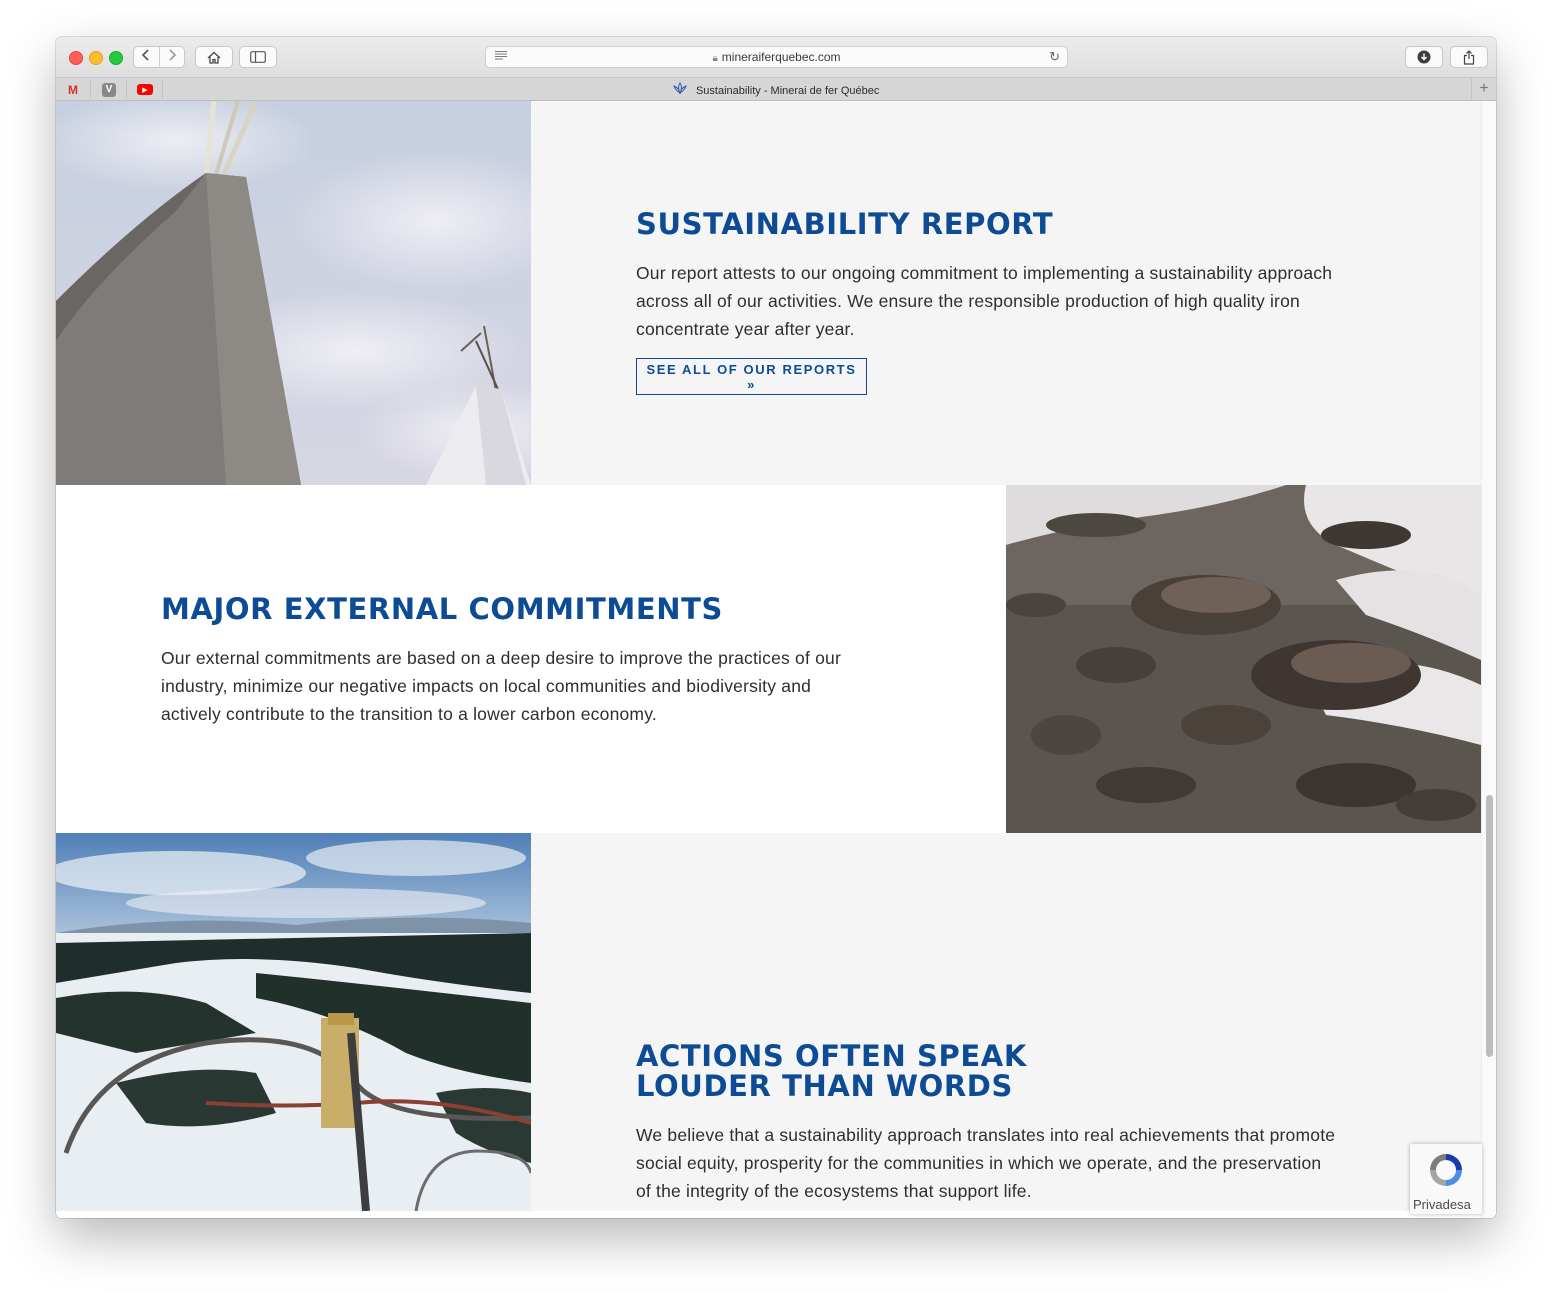 The height and width of the screenshot is (1293, 1552). I want to click on share-icon, so click(1469, 57).